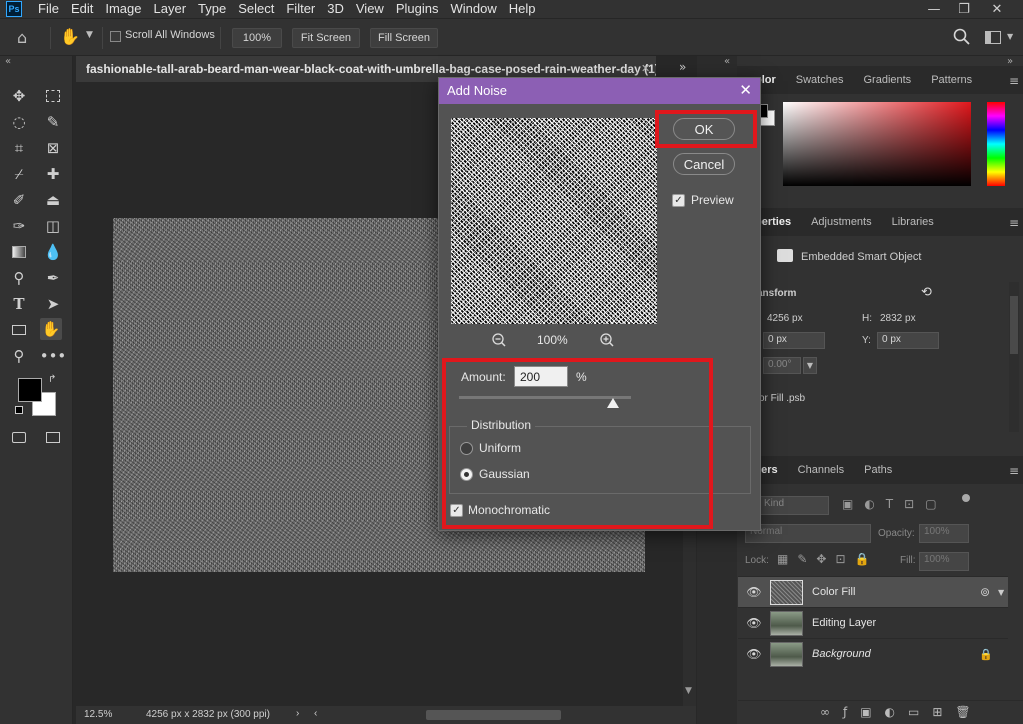  I want to click on lasso-tool-icon: ◌, so click(19, 122).